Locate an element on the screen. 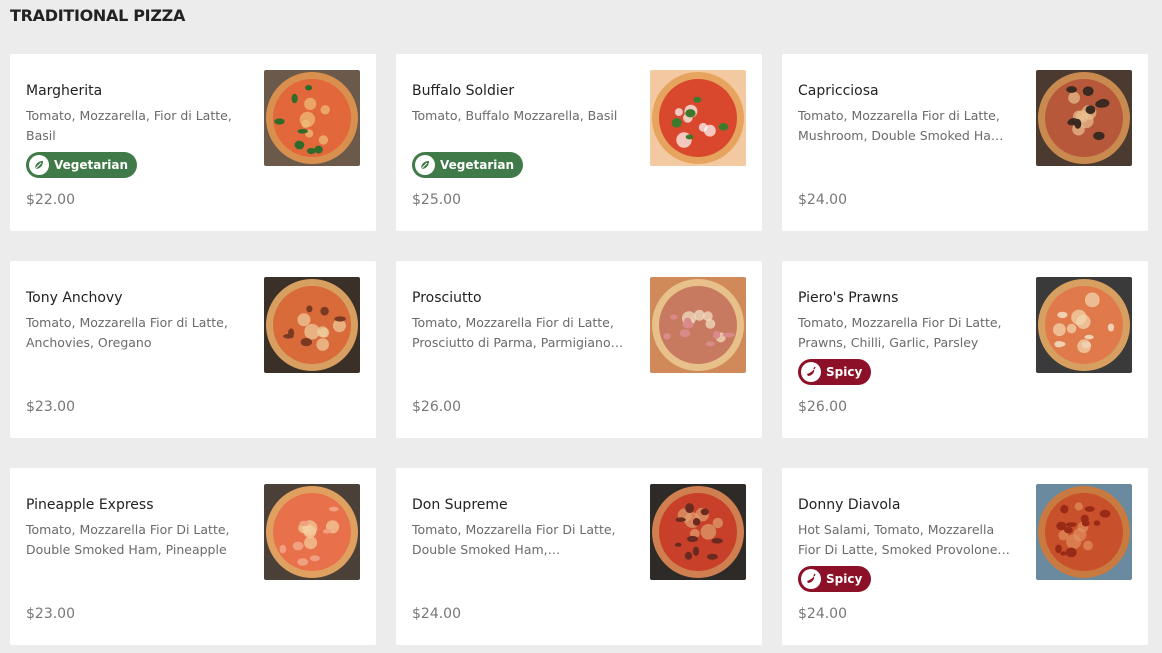 The width and height of the screenshot is (1162, 653). section-title: TRADITIONAL PIZZA is located at coordinates (98, 15).